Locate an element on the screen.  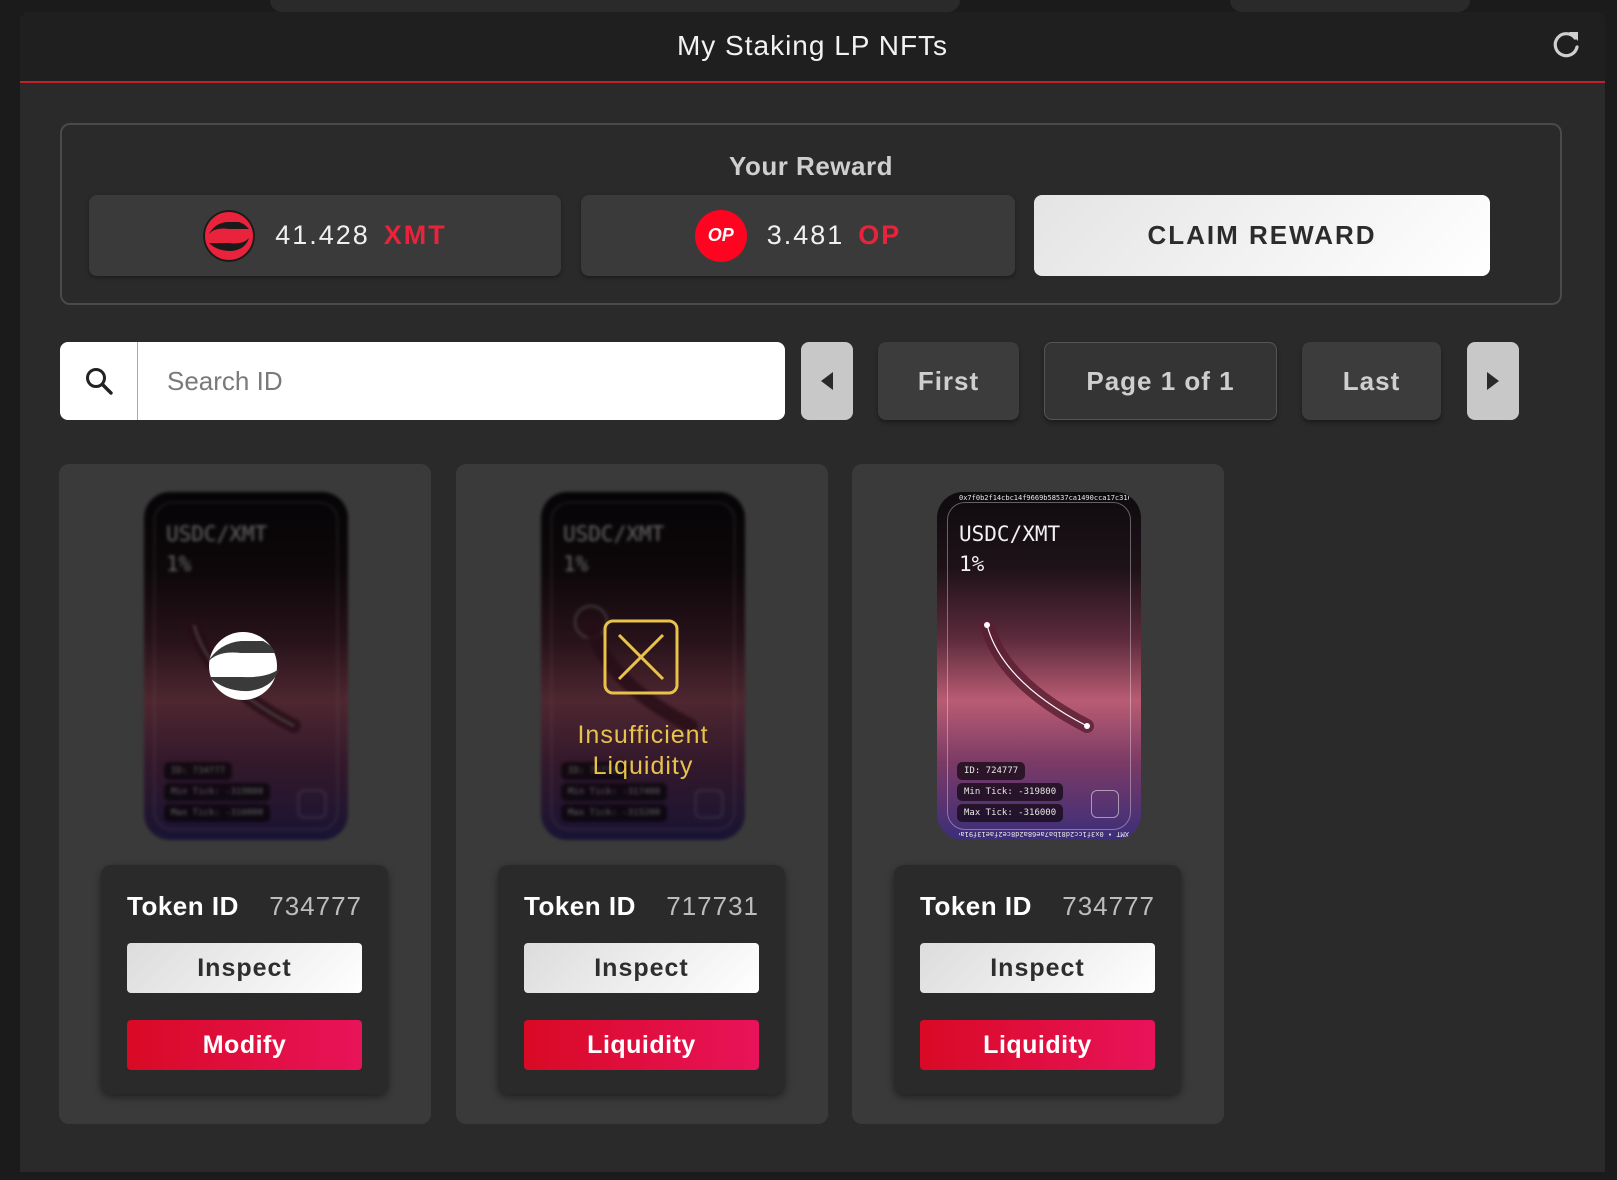
token-info: Token ID 734777 Inspect Liquidity is located at coordinates (1037, 979).